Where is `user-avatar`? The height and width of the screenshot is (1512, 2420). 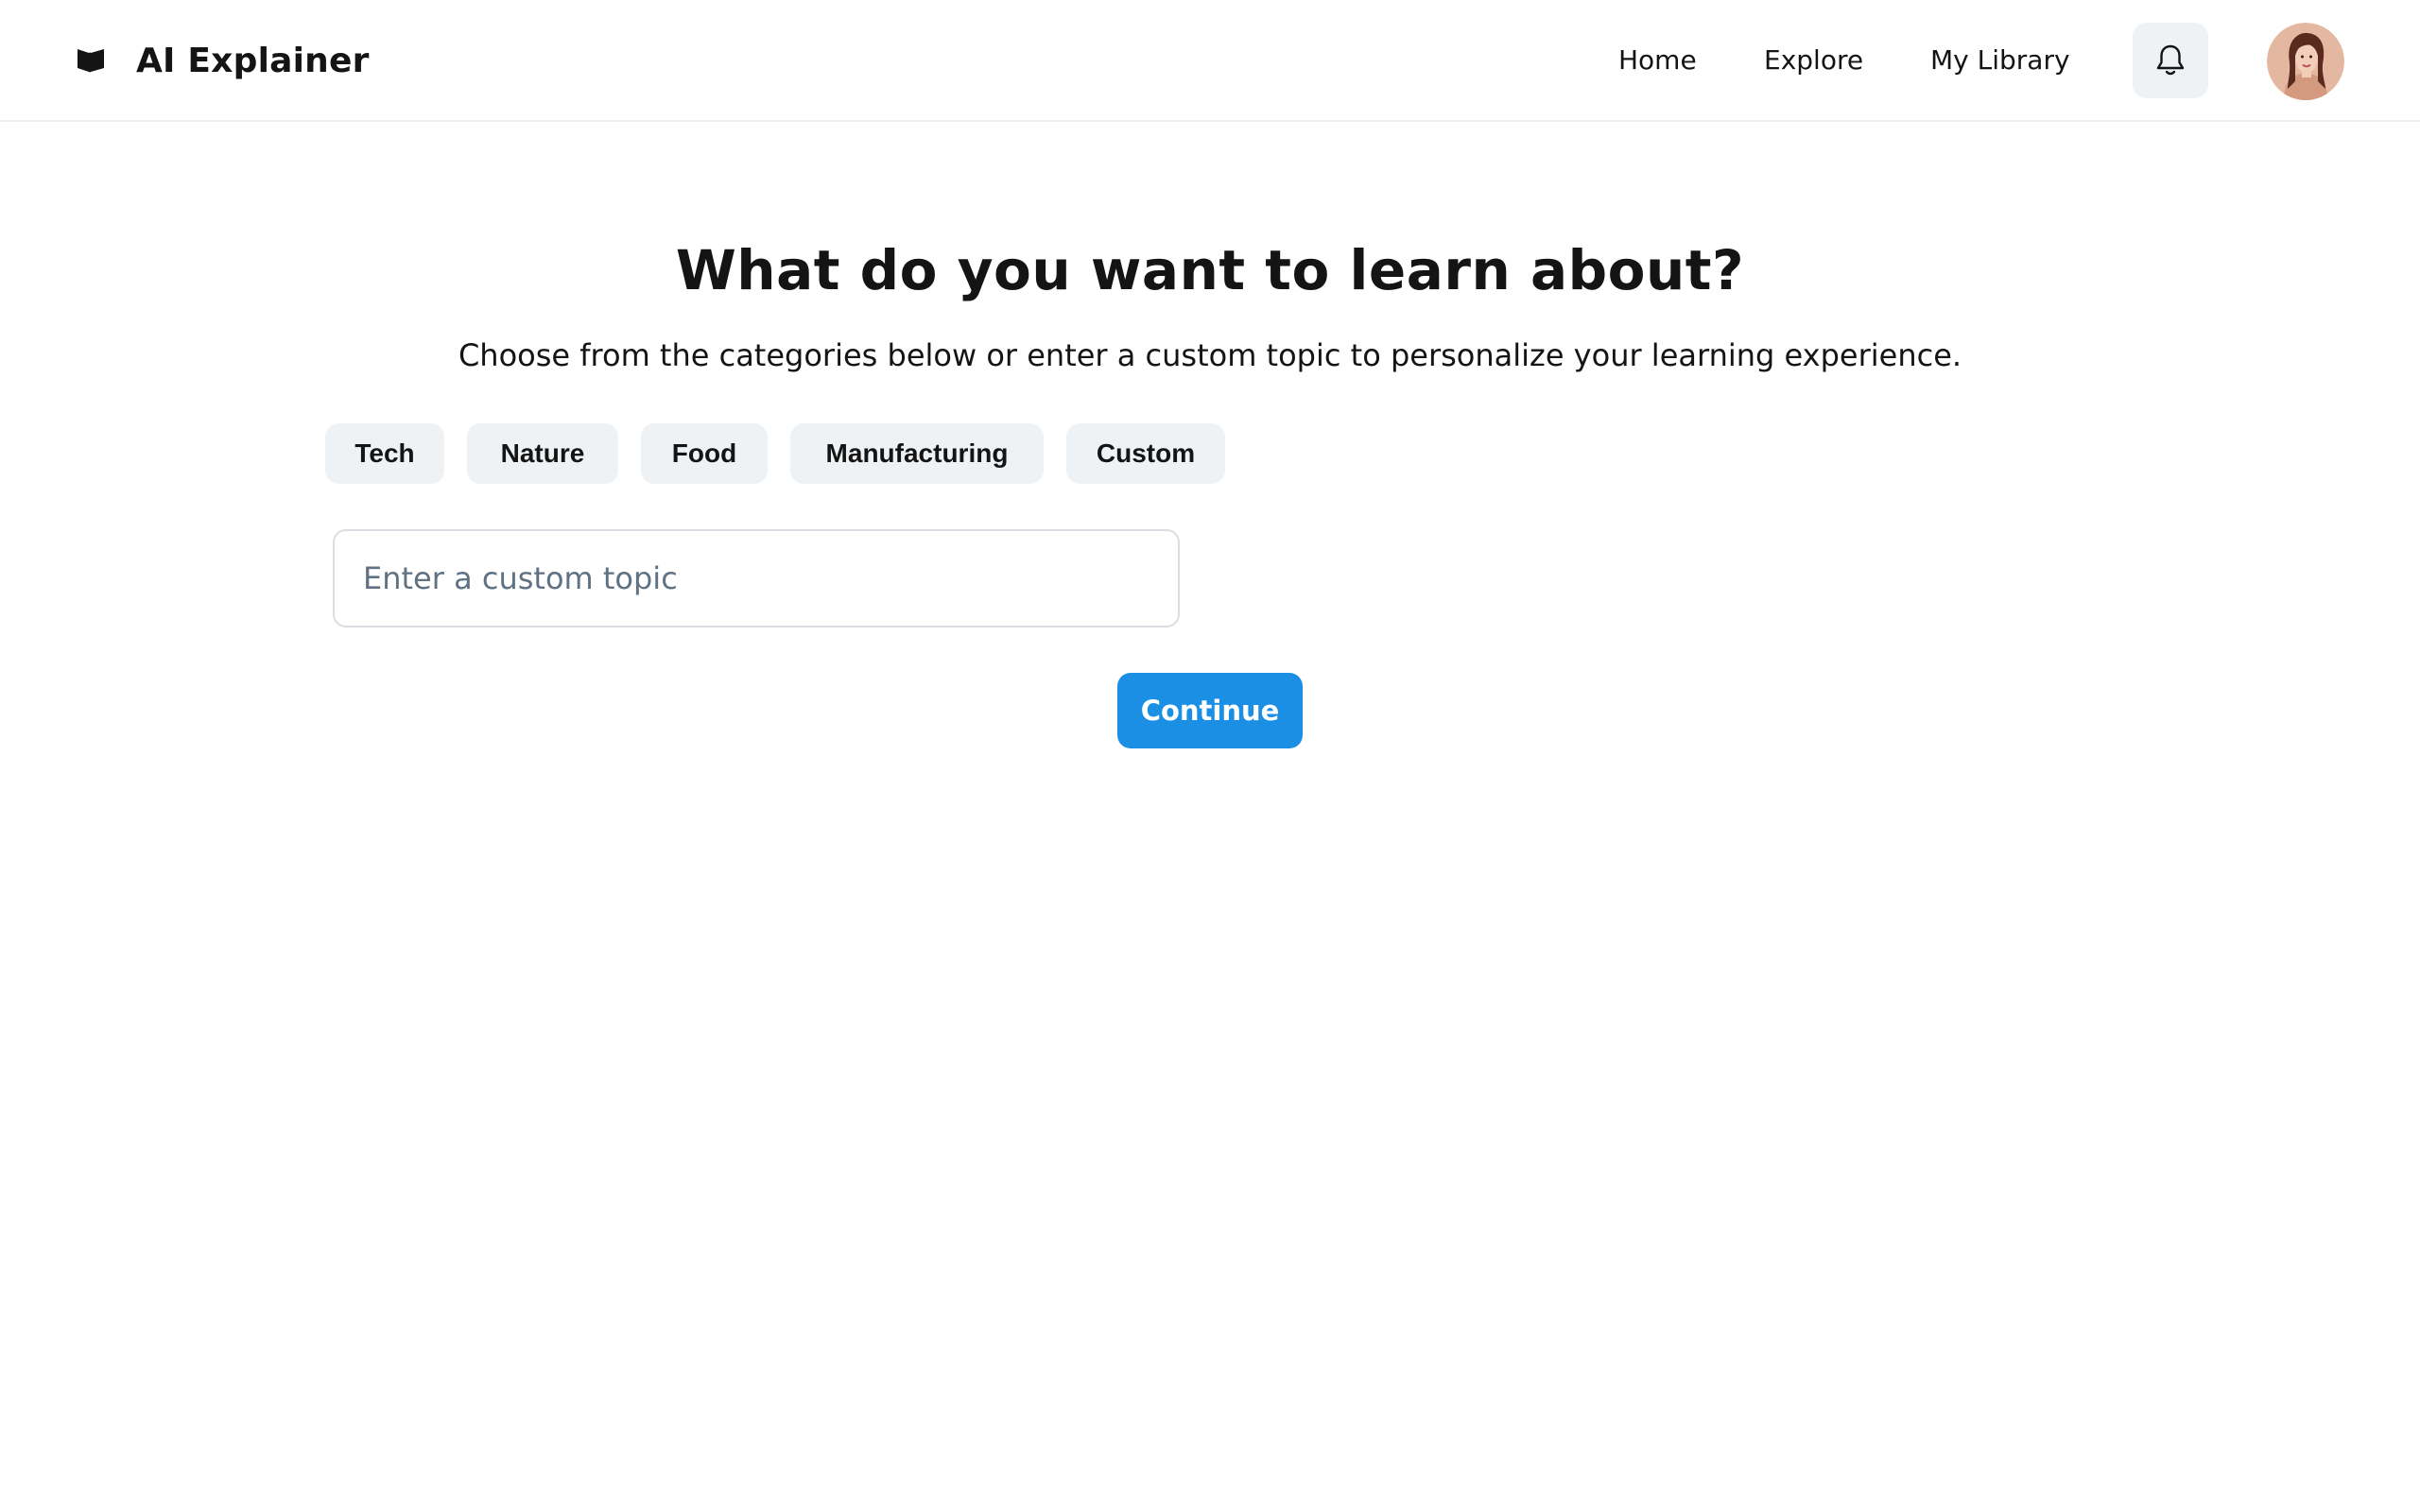 user-avatar is located at coordinates (2305, 61).